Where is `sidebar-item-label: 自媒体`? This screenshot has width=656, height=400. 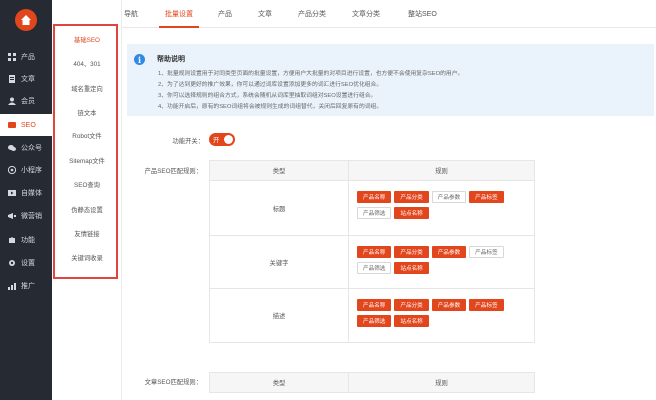 sidebar-item-label: 自媒体 is located at coordinates (31, 193).